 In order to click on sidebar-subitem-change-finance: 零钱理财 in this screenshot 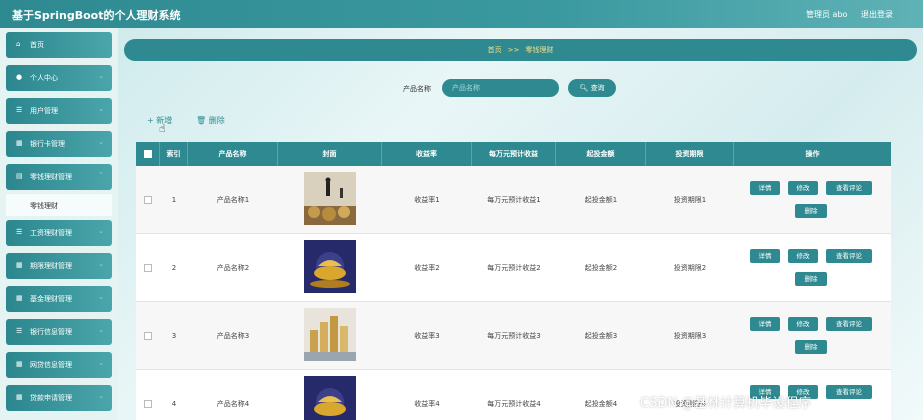, I will do `click(59, 205)`.